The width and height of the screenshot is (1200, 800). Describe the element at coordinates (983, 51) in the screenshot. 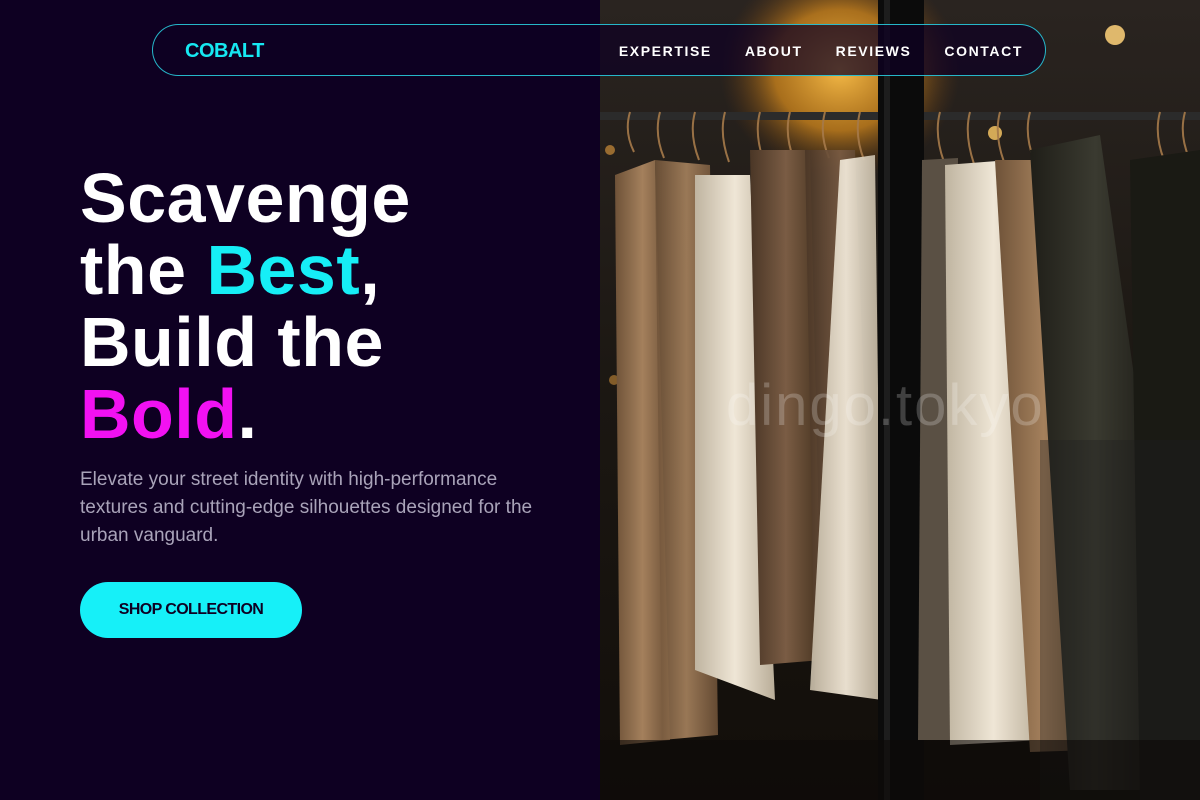

I see `nav-link-contact: CONTACT` at that location.